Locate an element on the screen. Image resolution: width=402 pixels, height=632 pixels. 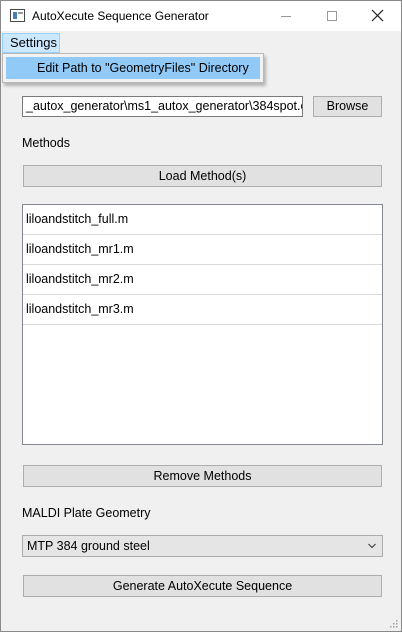
title-bar: AutoXecute Sequence Generator is located at coordinates (201, 16).